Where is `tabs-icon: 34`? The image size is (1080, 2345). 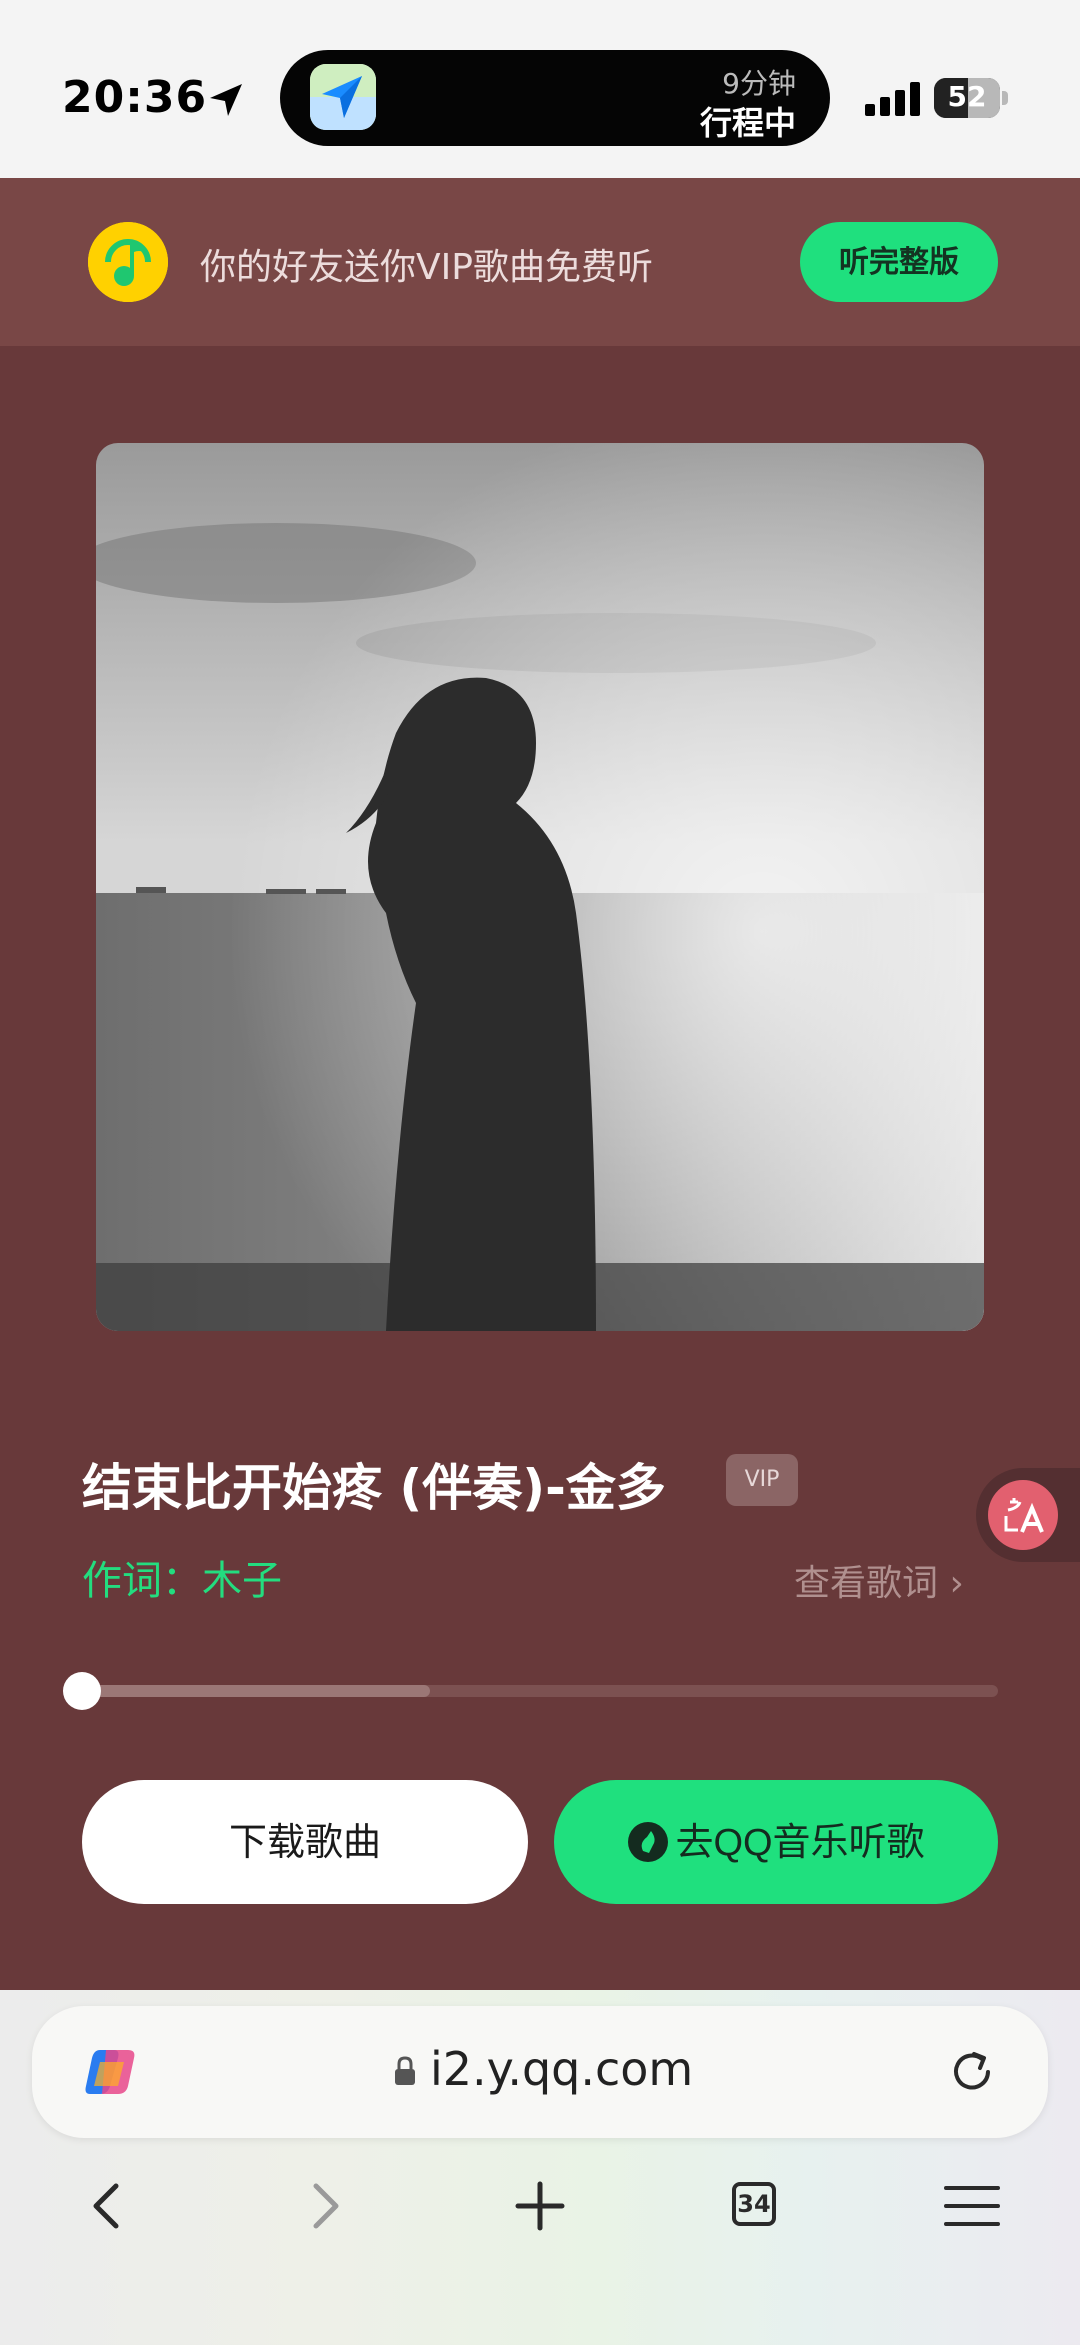 tabs-icon: 34 is located at coordinates (756, 2206).